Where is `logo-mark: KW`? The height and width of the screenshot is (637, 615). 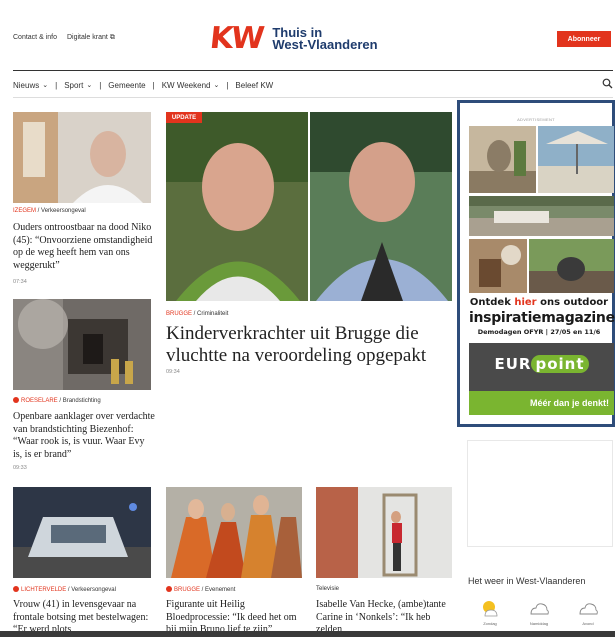
logo-mark: KW is located at coordinates (236, 38).